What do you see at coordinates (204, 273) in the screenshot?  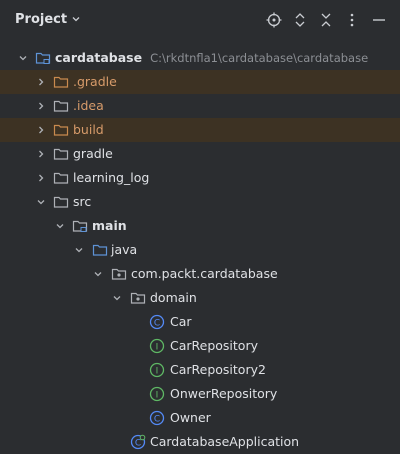 I see `tree-item-label: com.packt.cardatabase` at bounding box center [204, 273].